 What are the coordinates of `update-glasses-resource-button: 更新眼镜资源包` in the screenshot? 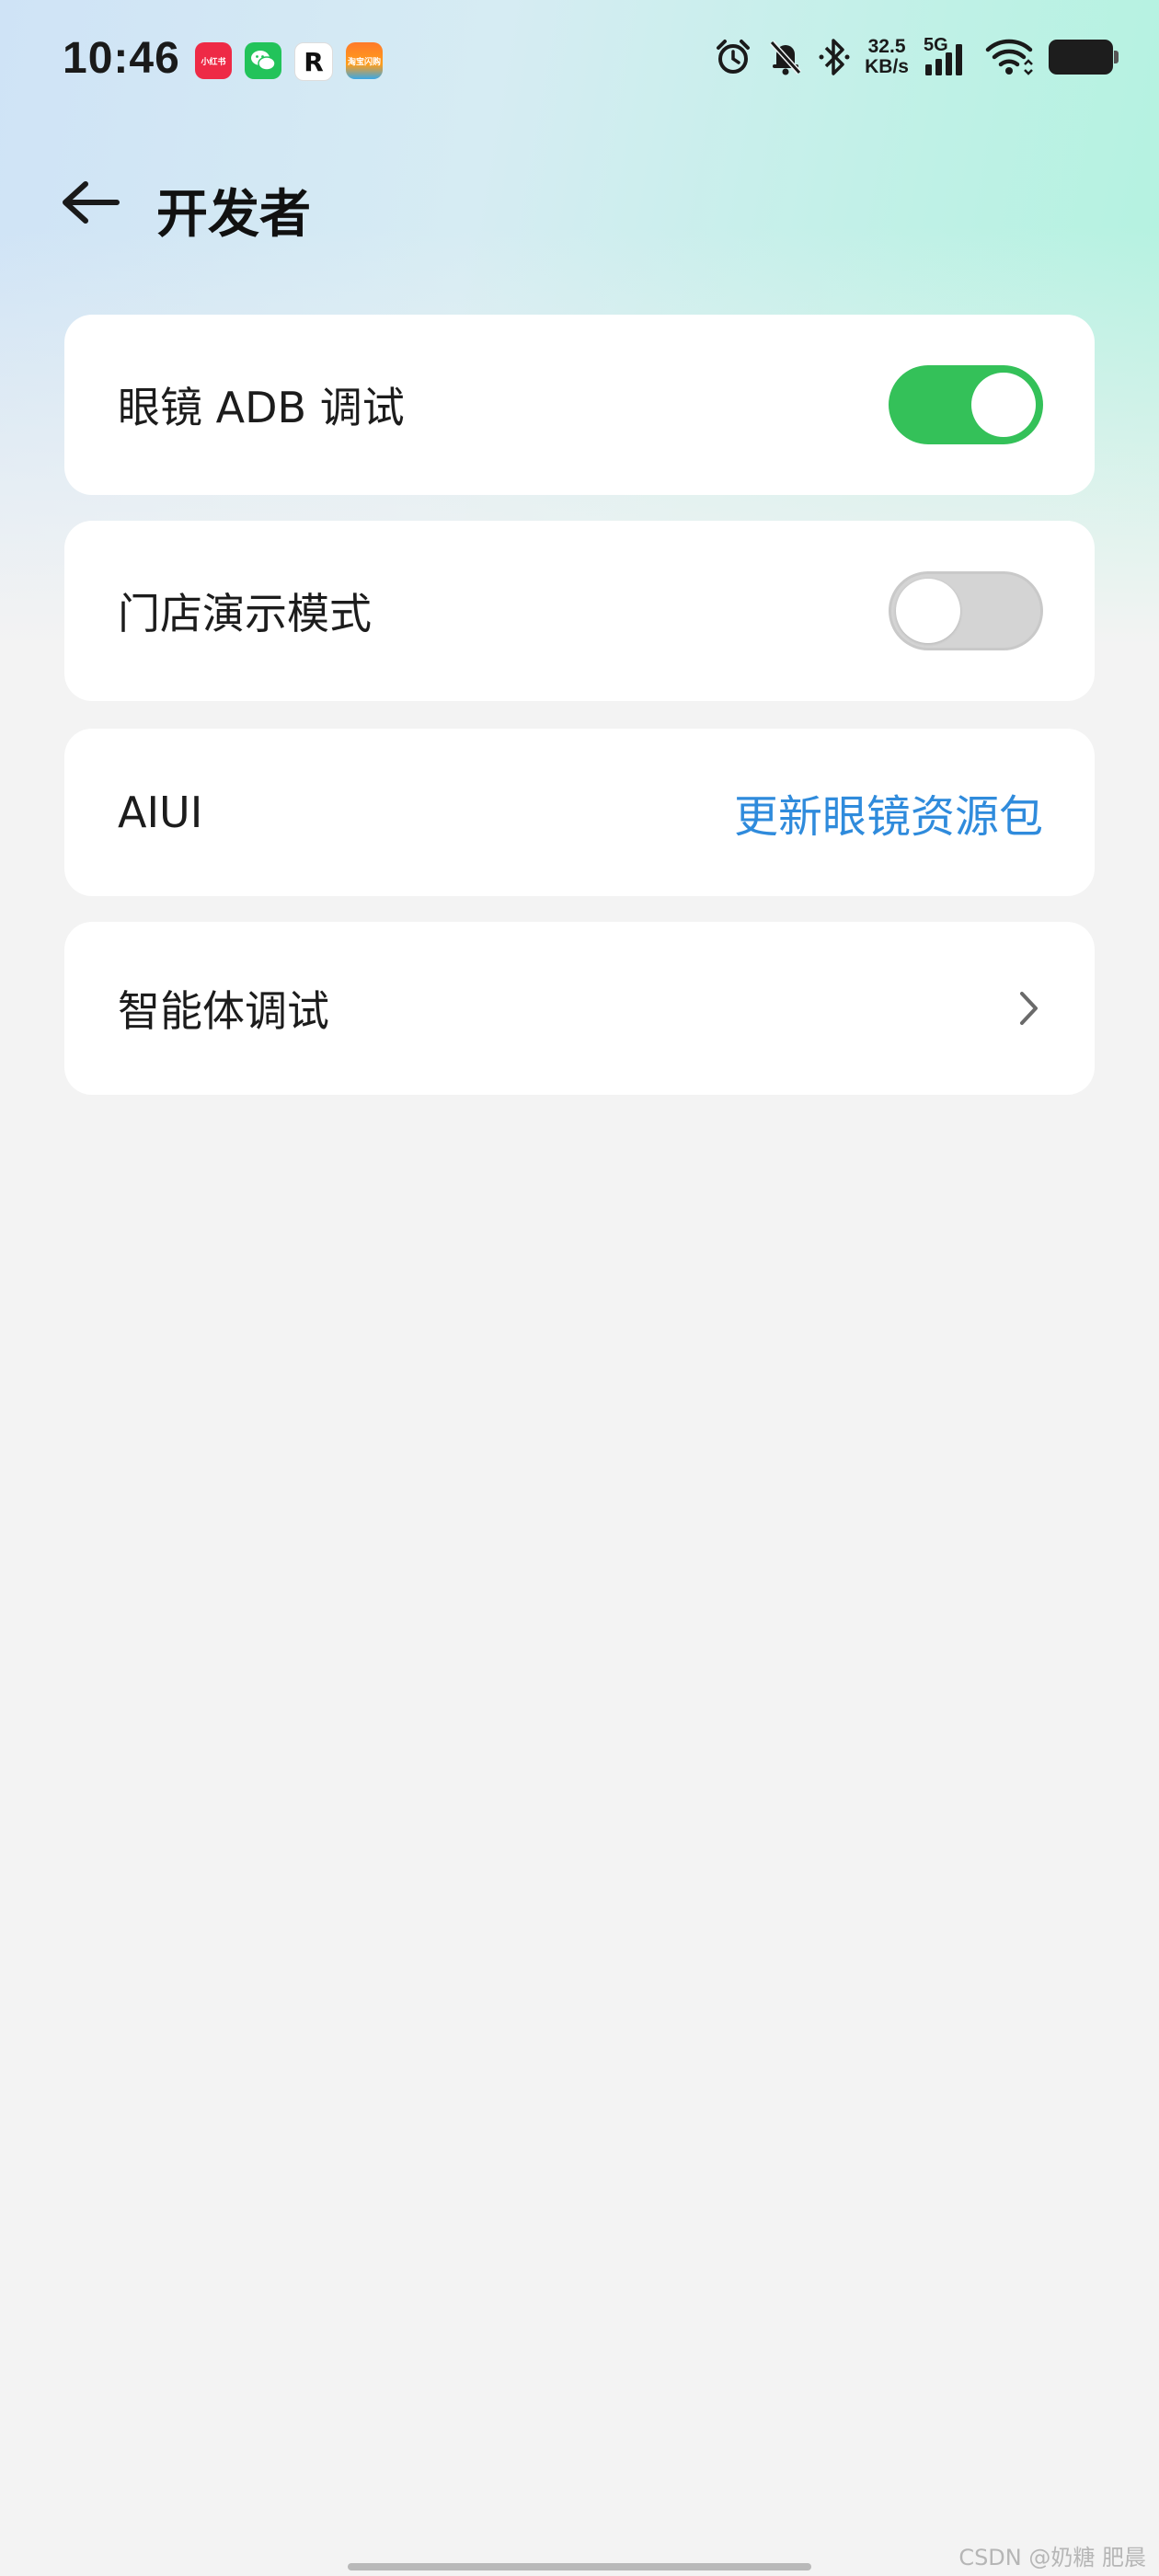 It's located at (888, 812).